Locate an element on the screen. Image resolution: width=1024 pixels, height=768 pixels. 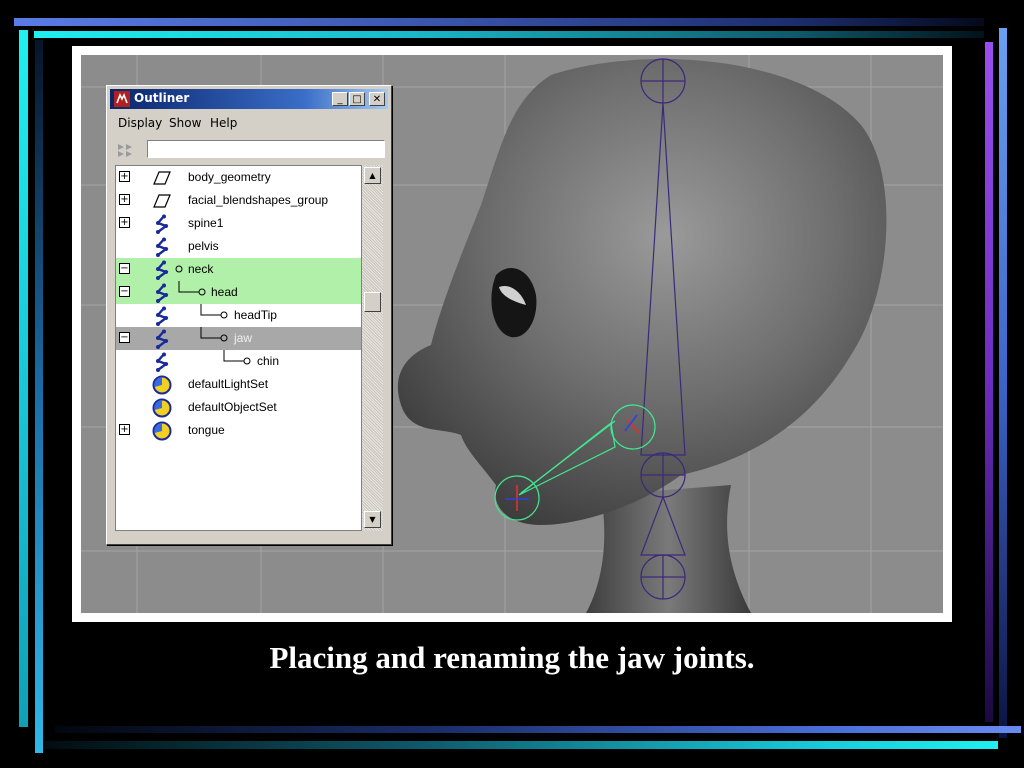
list-item: + facial_blendshapes_group is located at coordinates (238, 200).